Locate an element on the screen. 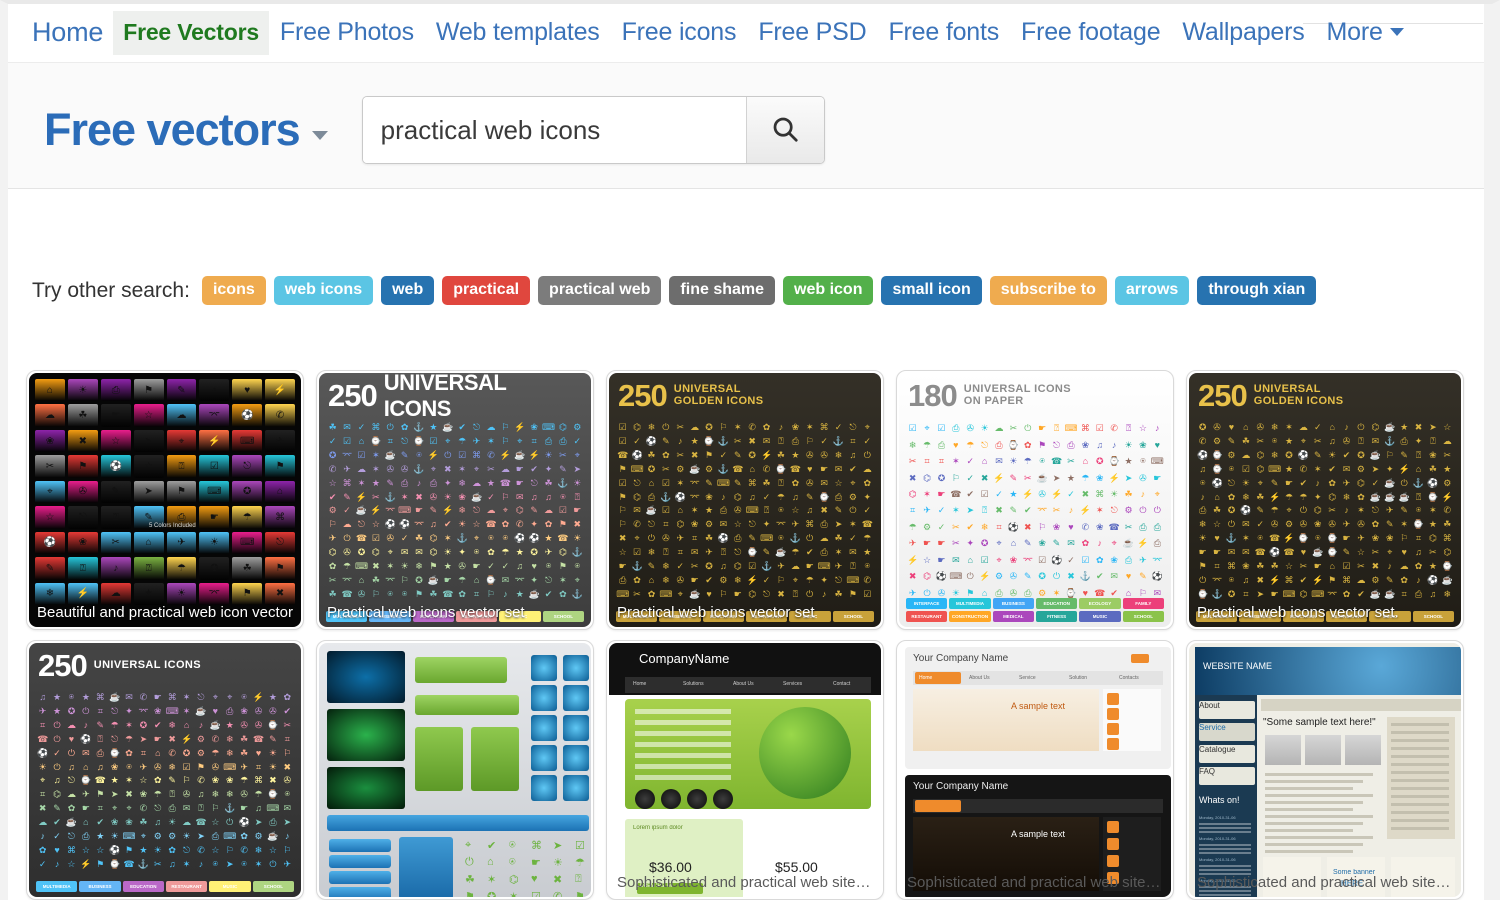 The height and width of the screenshot is (900, 1500). sheet-icon: ✈ is located at coordinates (781, 566).